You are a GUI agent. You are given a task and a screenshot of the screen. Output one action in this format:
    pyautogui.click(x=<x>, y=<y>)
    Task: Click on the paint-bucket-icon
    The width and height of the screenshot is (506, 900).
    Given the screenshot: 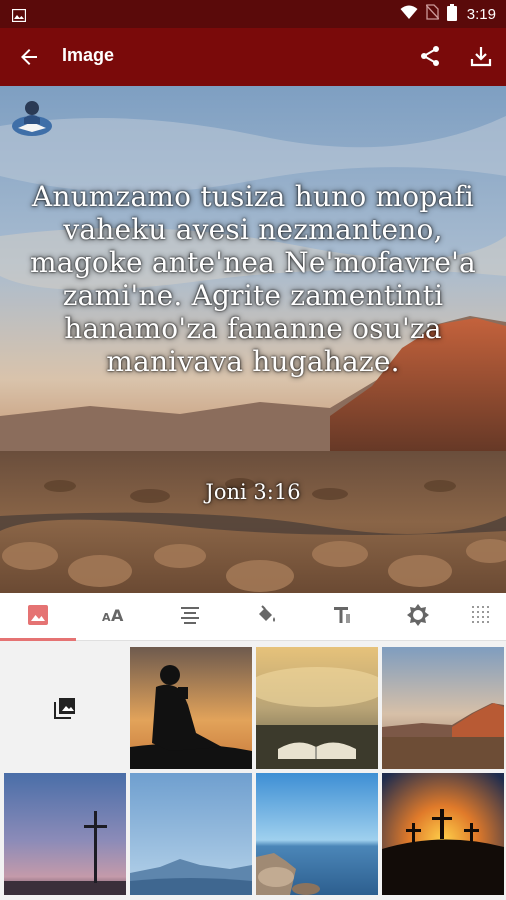 What is the action you would take?
    pyautogui.click(x=266, y=617)
    